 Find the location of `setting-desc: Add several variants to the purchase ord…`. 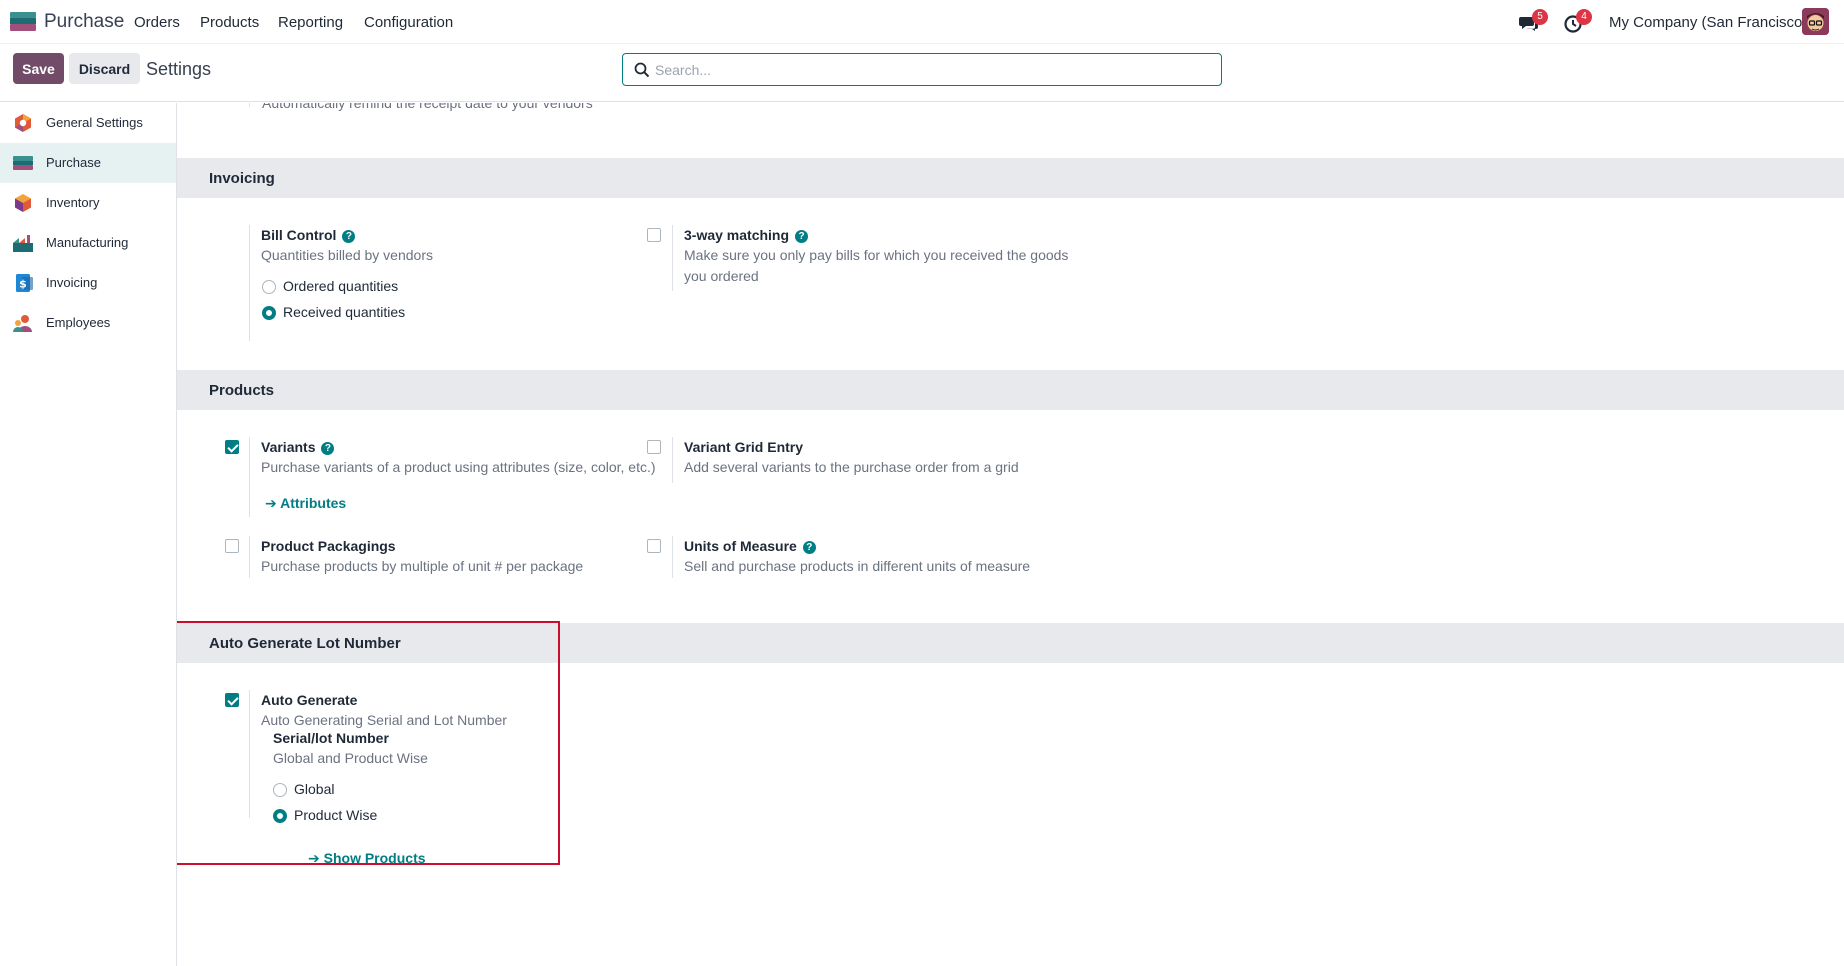

setting-desc: Add several variants to the purchase ord… is located at coordinates (851, 467).